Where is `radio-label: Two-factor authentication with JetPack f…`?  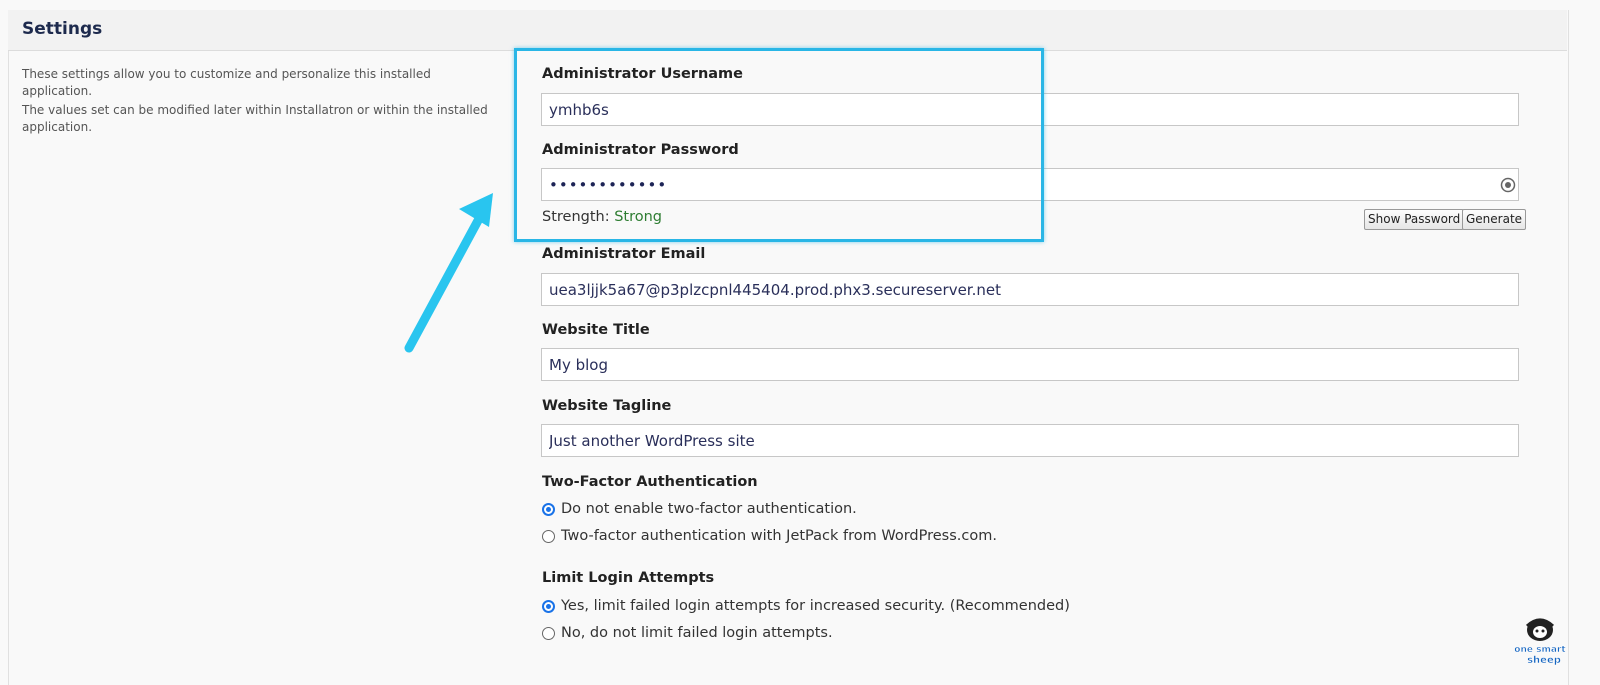
radio-label: Two-factor authentication with JetPack f… is located at coordinates (779, 536).